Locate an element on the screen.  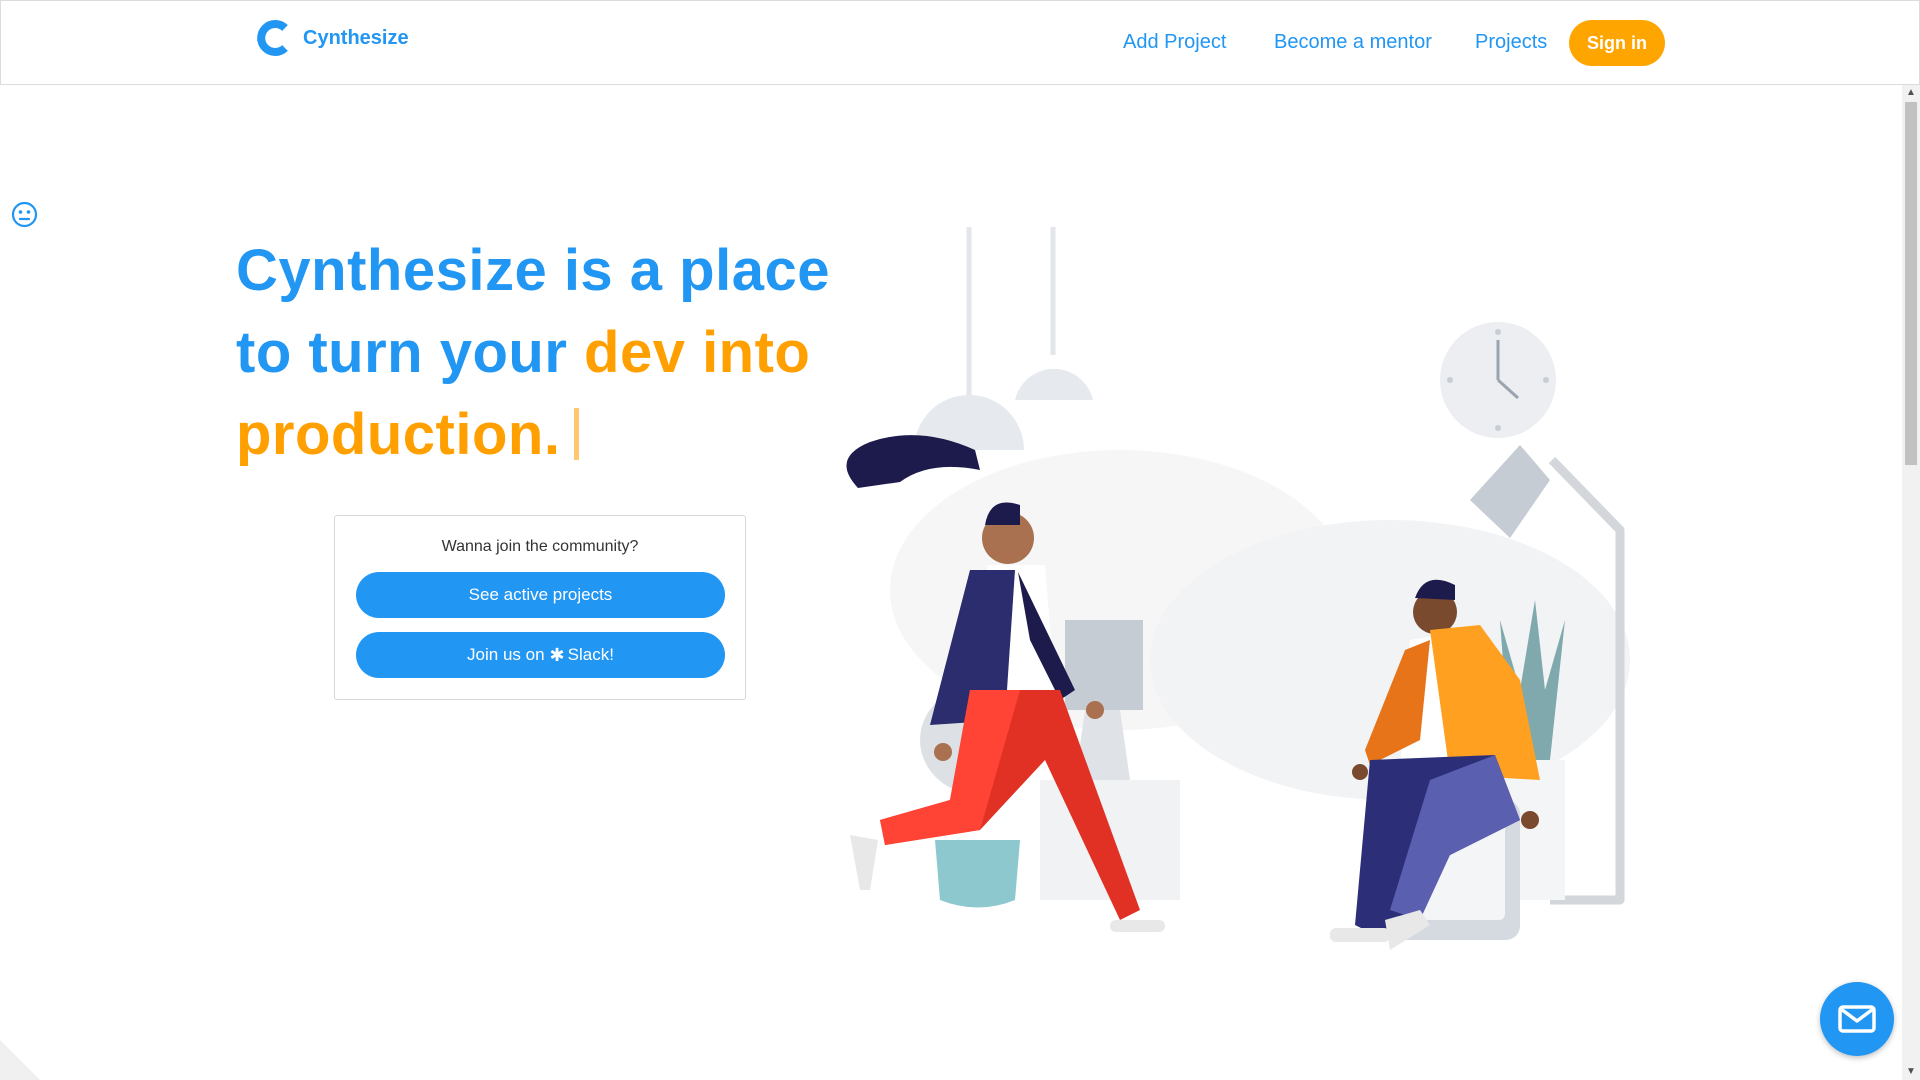
brand-name: Cynthesize is located at coordinates (356, 37).